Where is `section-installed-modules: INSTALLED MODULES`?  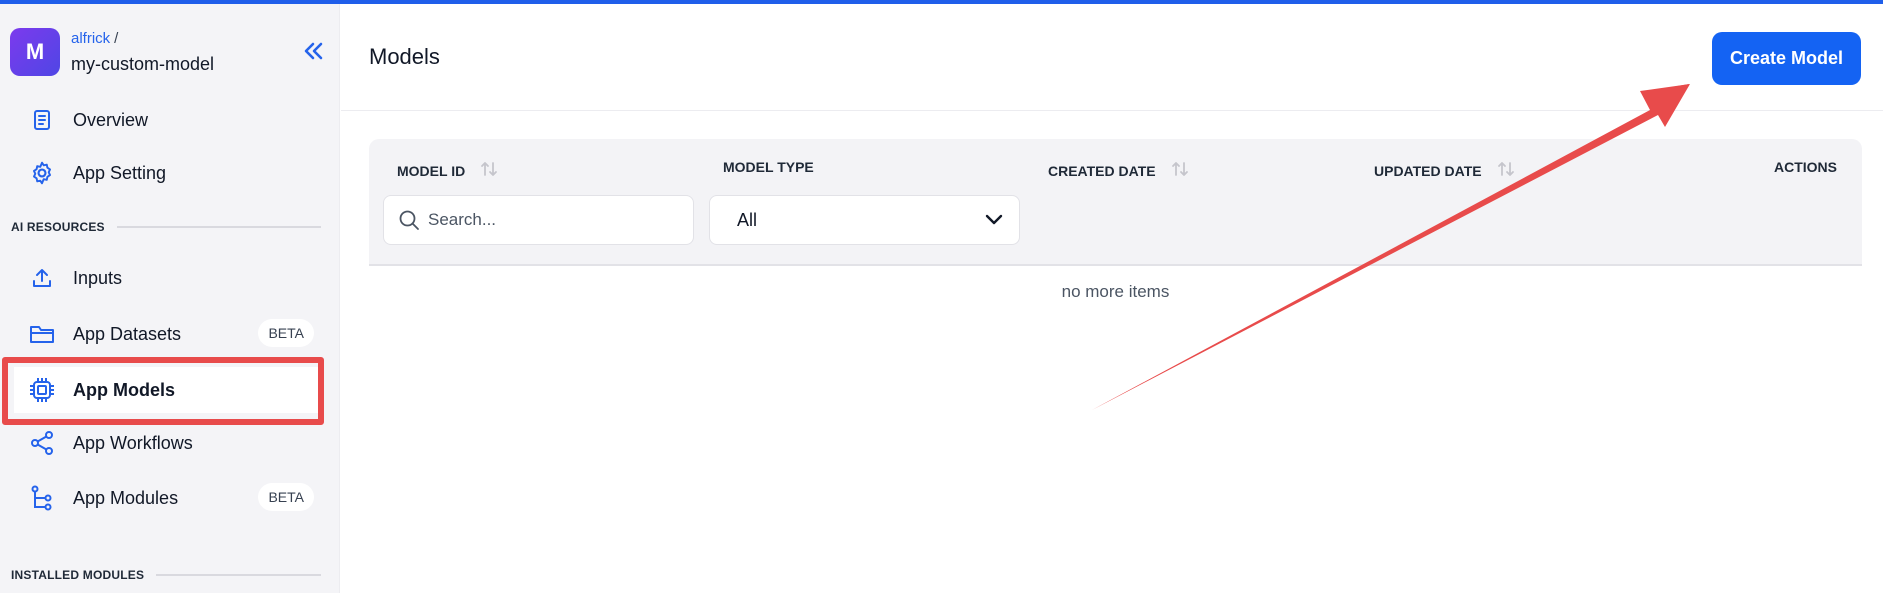 section-installed-modules: INSTALLED MODULES is located at coordinates (166, 575).